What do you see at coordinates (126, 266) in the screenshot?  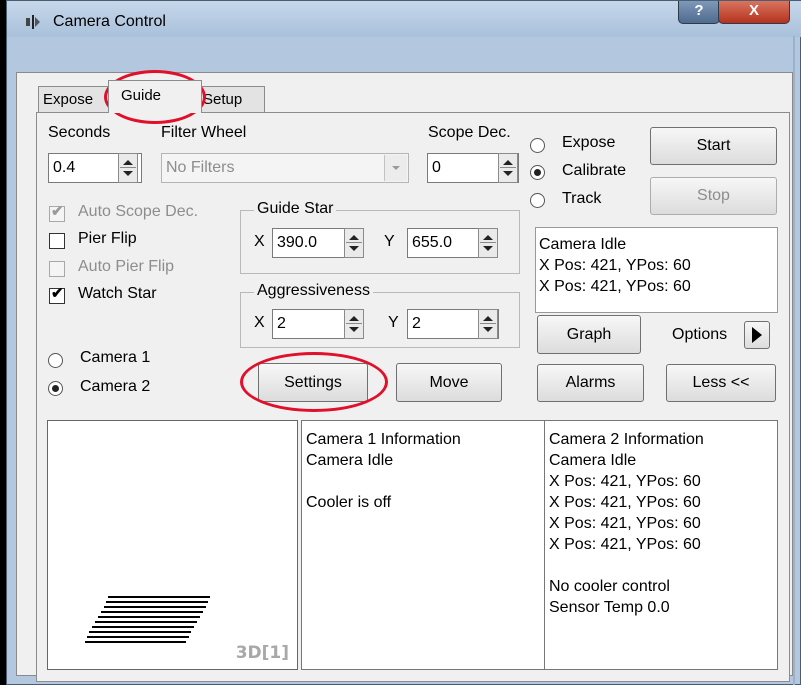 I see `auto-pier-flip-label: Auto Pier Flip` at bounding box center [126, 266].